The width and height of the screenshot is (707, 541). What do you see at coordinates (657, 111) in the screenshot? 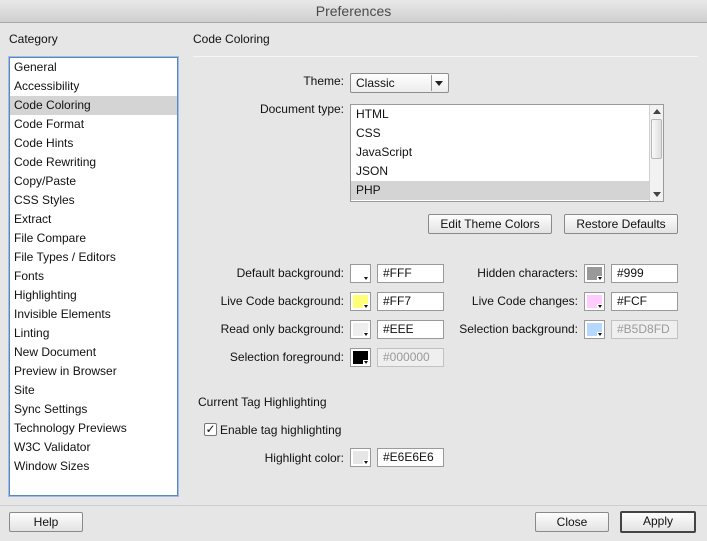
I see `scroll-up-icon` at bounding box center [657, 111].